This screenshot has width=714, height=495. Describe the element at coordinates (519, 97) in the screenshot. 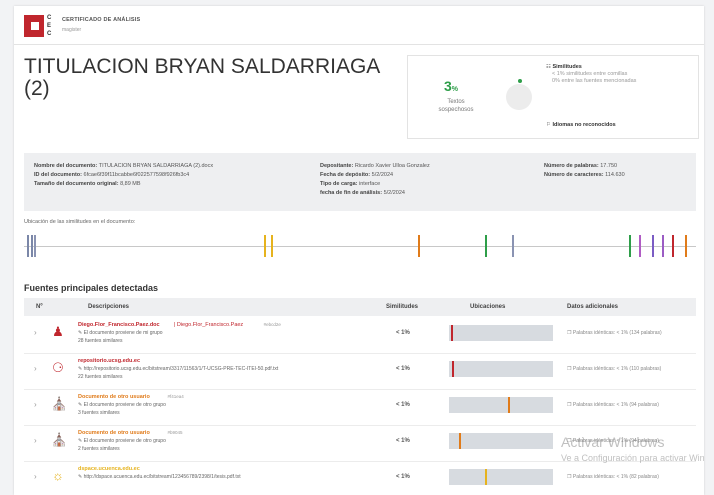

I see `similarity-donut` at that location.